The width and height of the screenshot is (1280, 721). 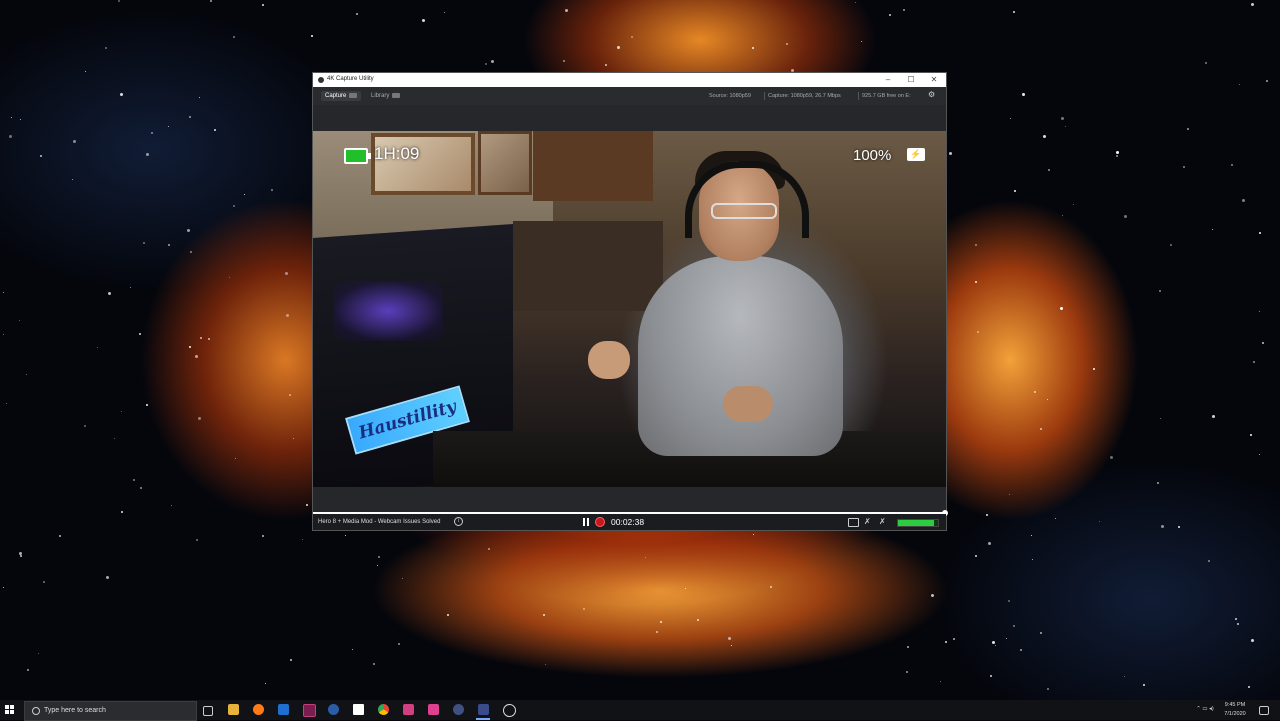 I want to click on pause-button, so click(x=586, y=522).